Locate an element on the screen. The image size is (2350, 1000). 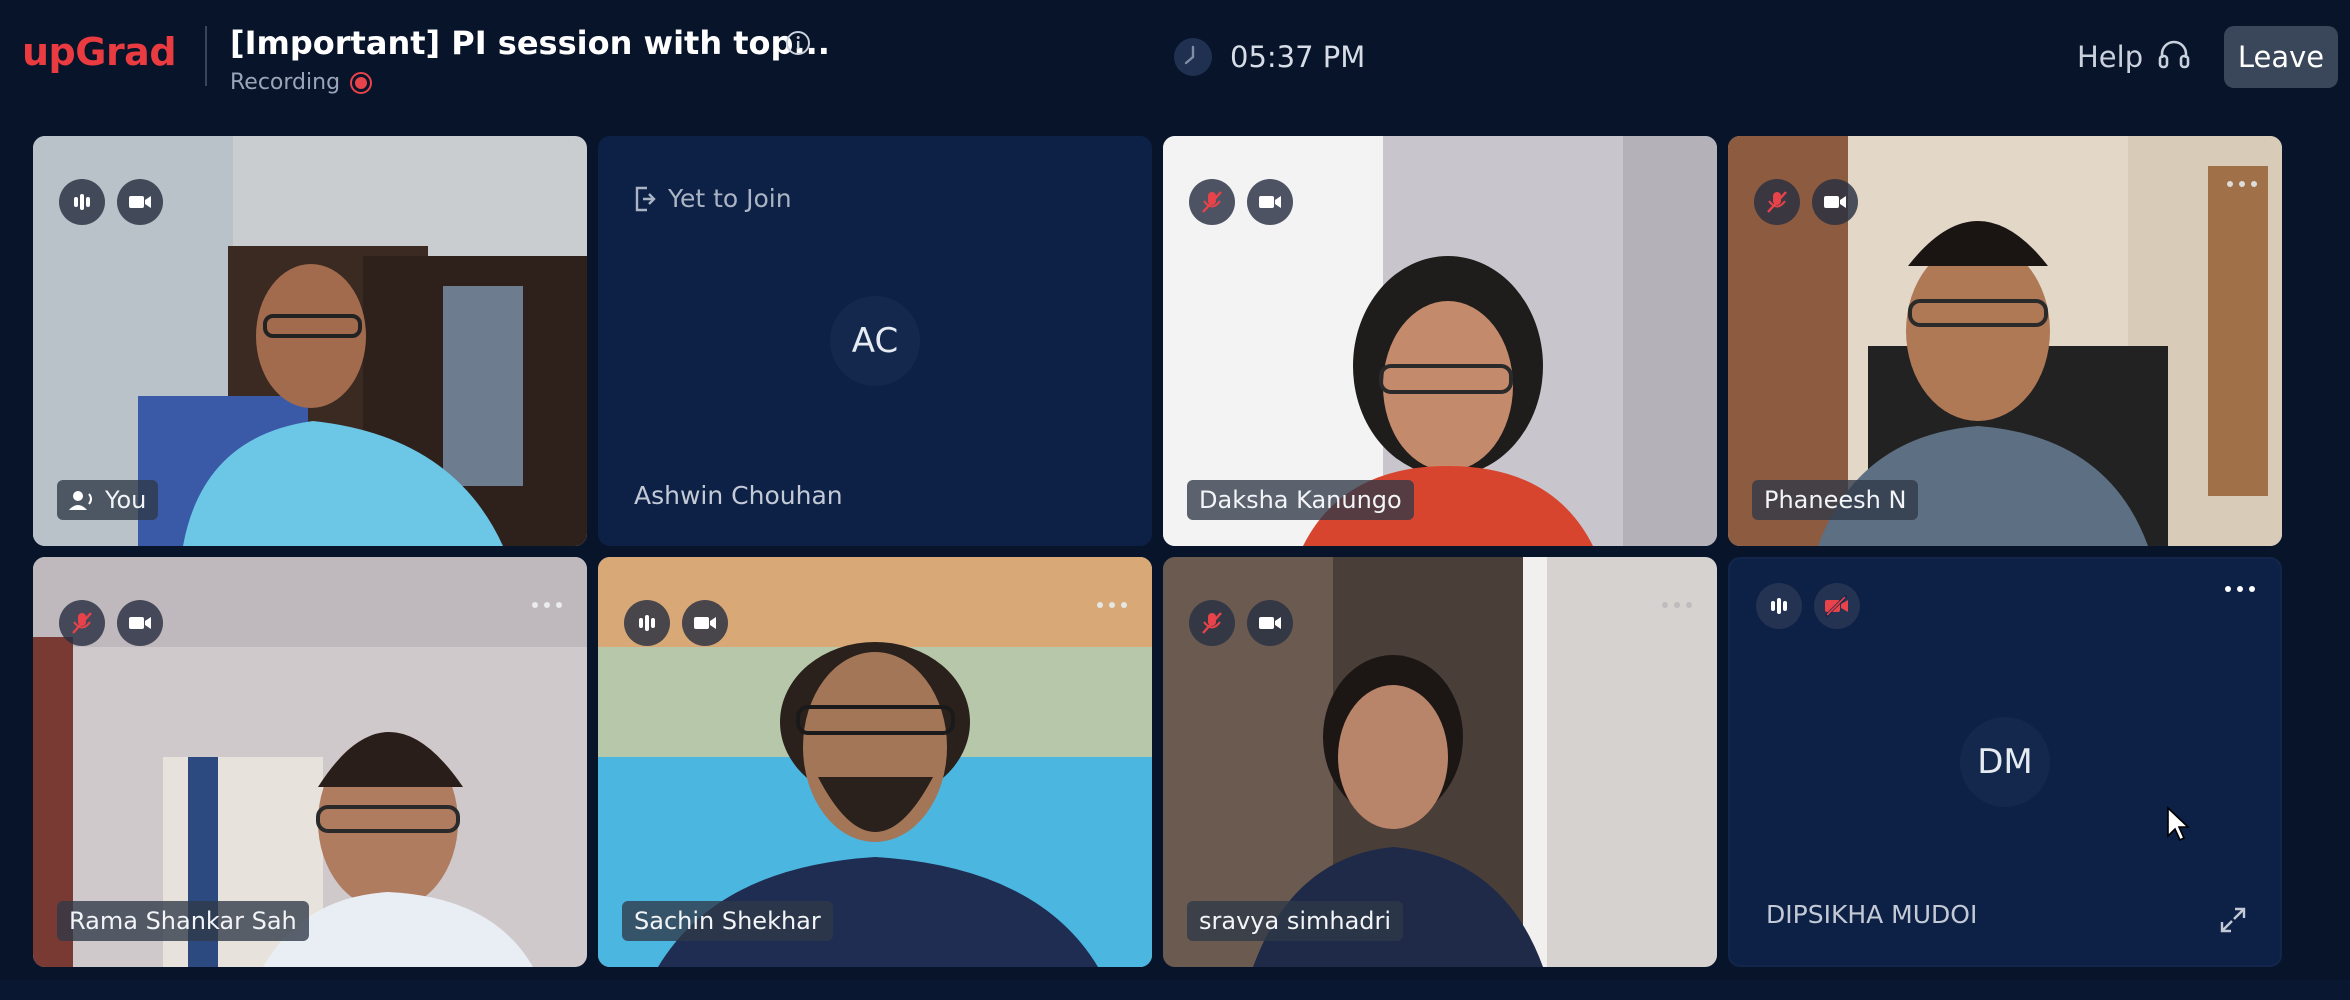
participant-name: sravya simhadri is located at coordinates (1295, 921).